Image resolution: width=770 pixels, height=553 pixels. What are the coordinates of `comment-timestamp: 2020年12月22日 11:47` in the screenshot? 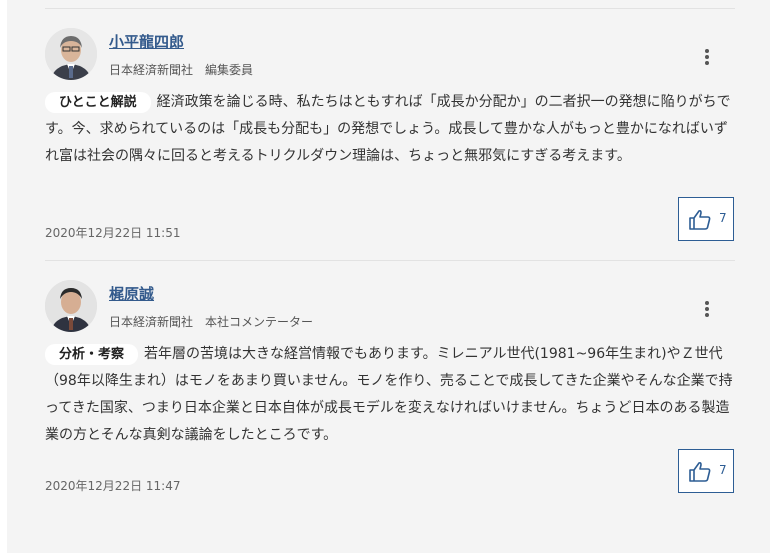 It's located at (113, 486).